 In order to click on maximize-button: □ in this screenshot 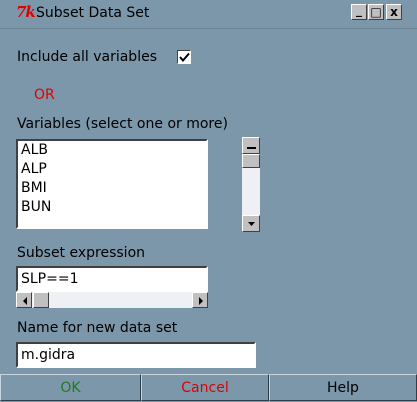, I will do `click(376, 12)`.